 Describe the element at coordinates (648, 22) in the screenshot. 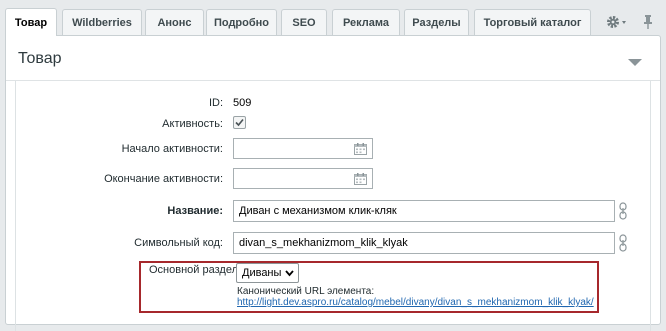

I see `pin-icon` at that location.